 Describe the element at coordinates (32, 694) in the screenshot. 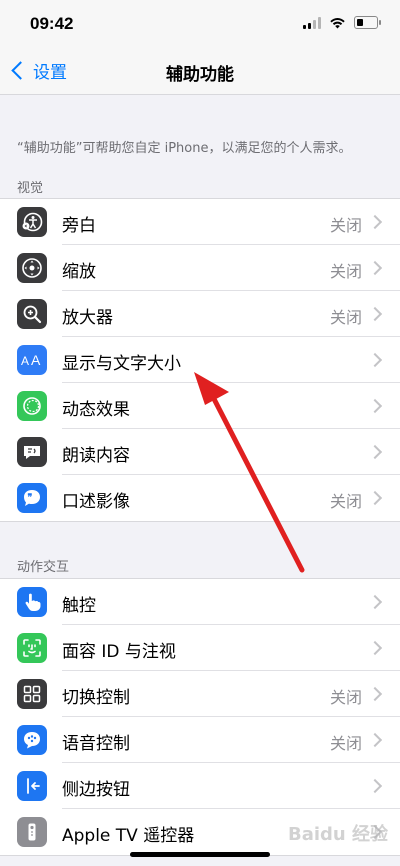

I see `switch-control-icon` at that location.